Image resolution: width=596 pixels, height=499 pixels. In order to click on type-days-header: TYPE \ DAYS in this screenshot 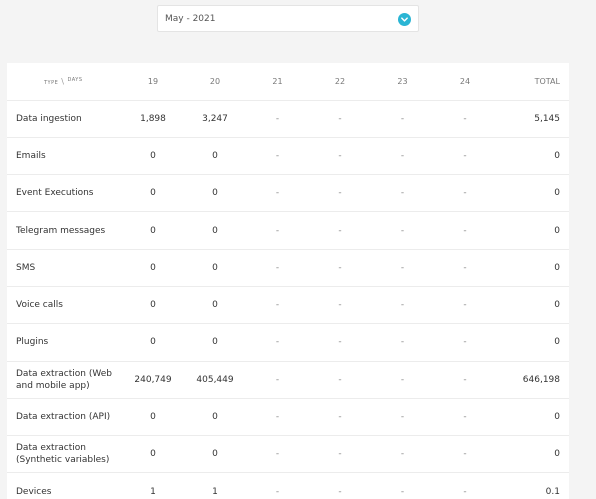, I will do `click(64, 81)`.